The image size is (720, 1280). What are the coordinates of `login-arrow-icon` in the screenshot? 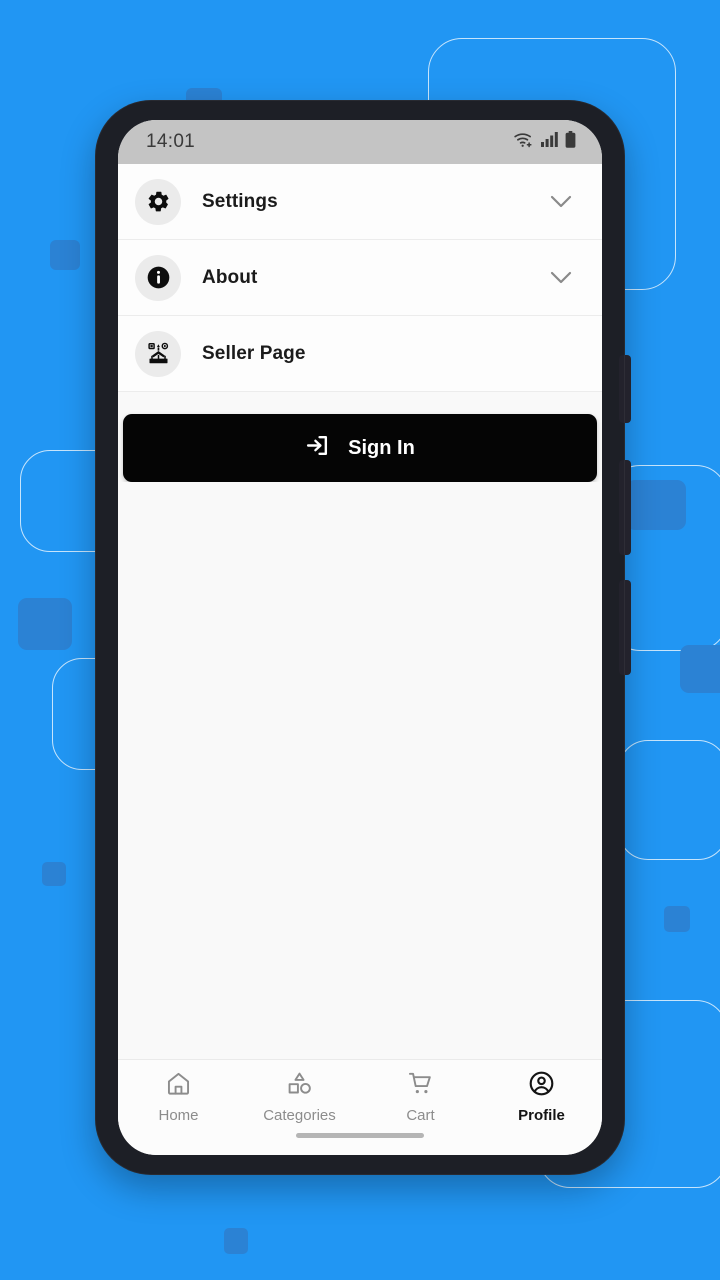 It's located at (317, 448).